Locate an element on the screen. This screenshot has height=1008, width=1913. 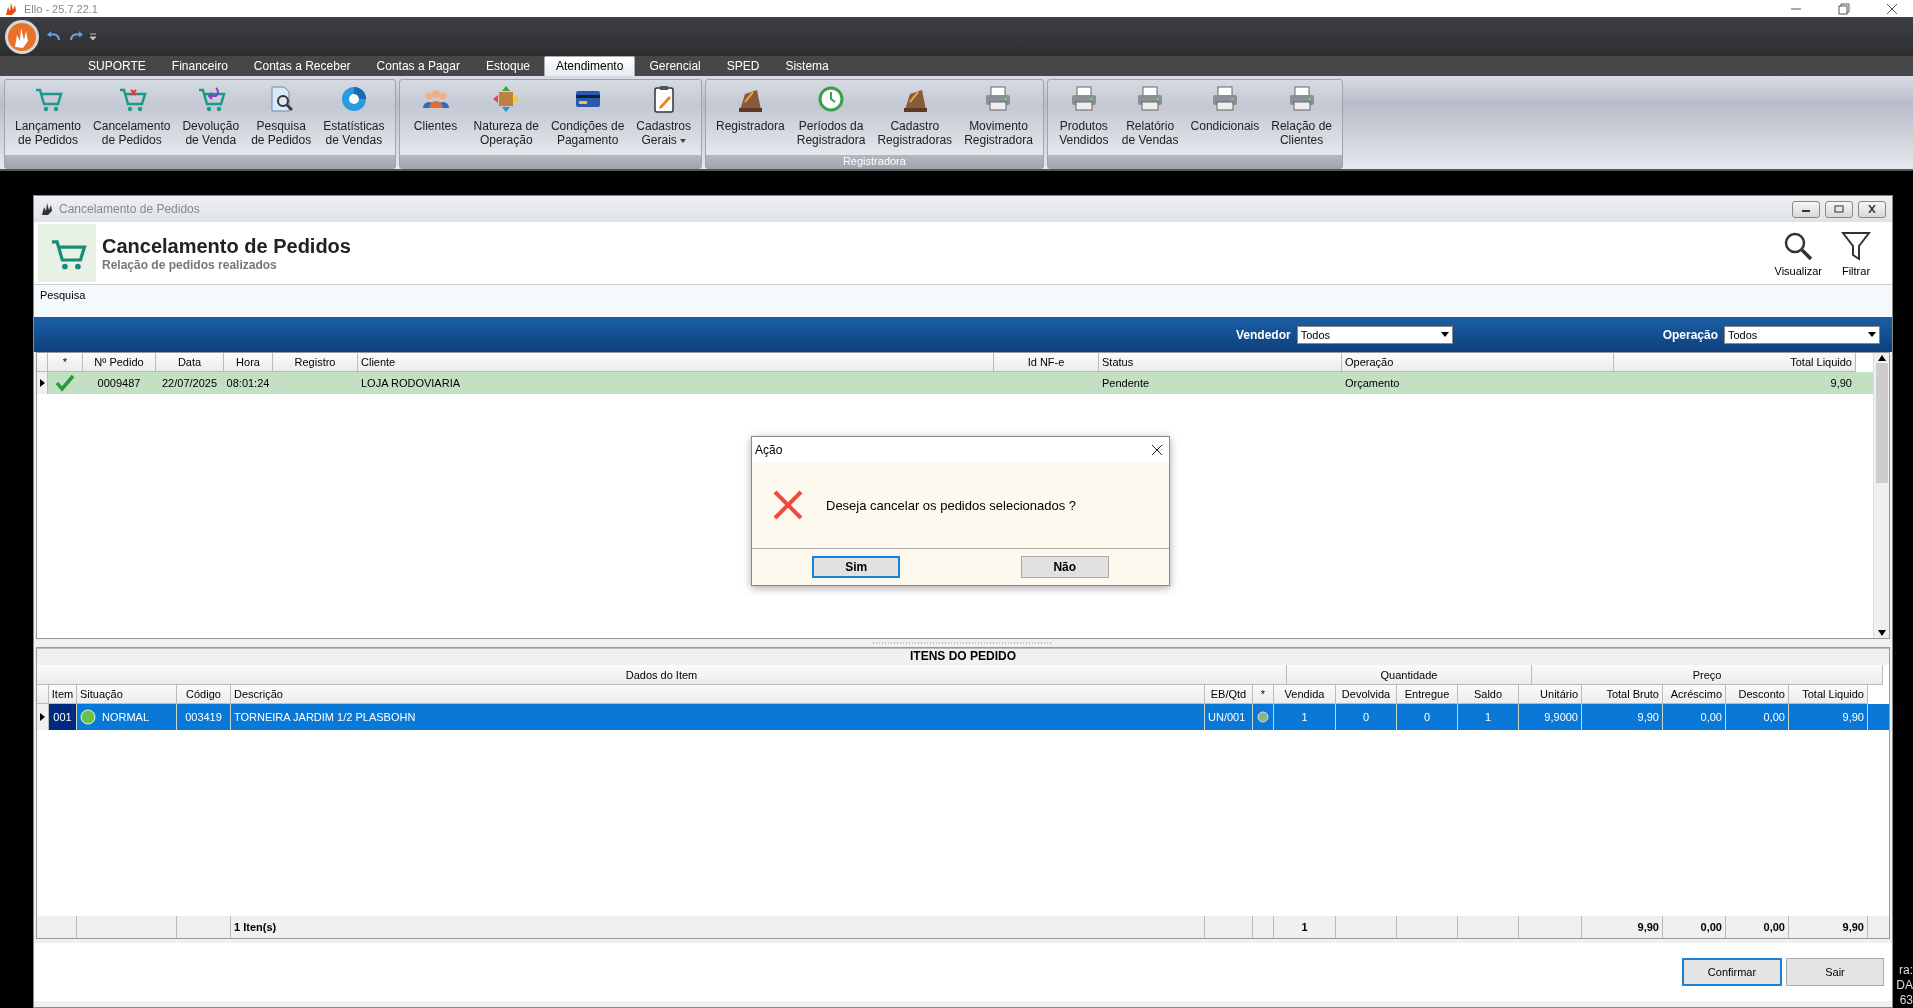
column-header: Saldo is located at coordinates (1488, 694).